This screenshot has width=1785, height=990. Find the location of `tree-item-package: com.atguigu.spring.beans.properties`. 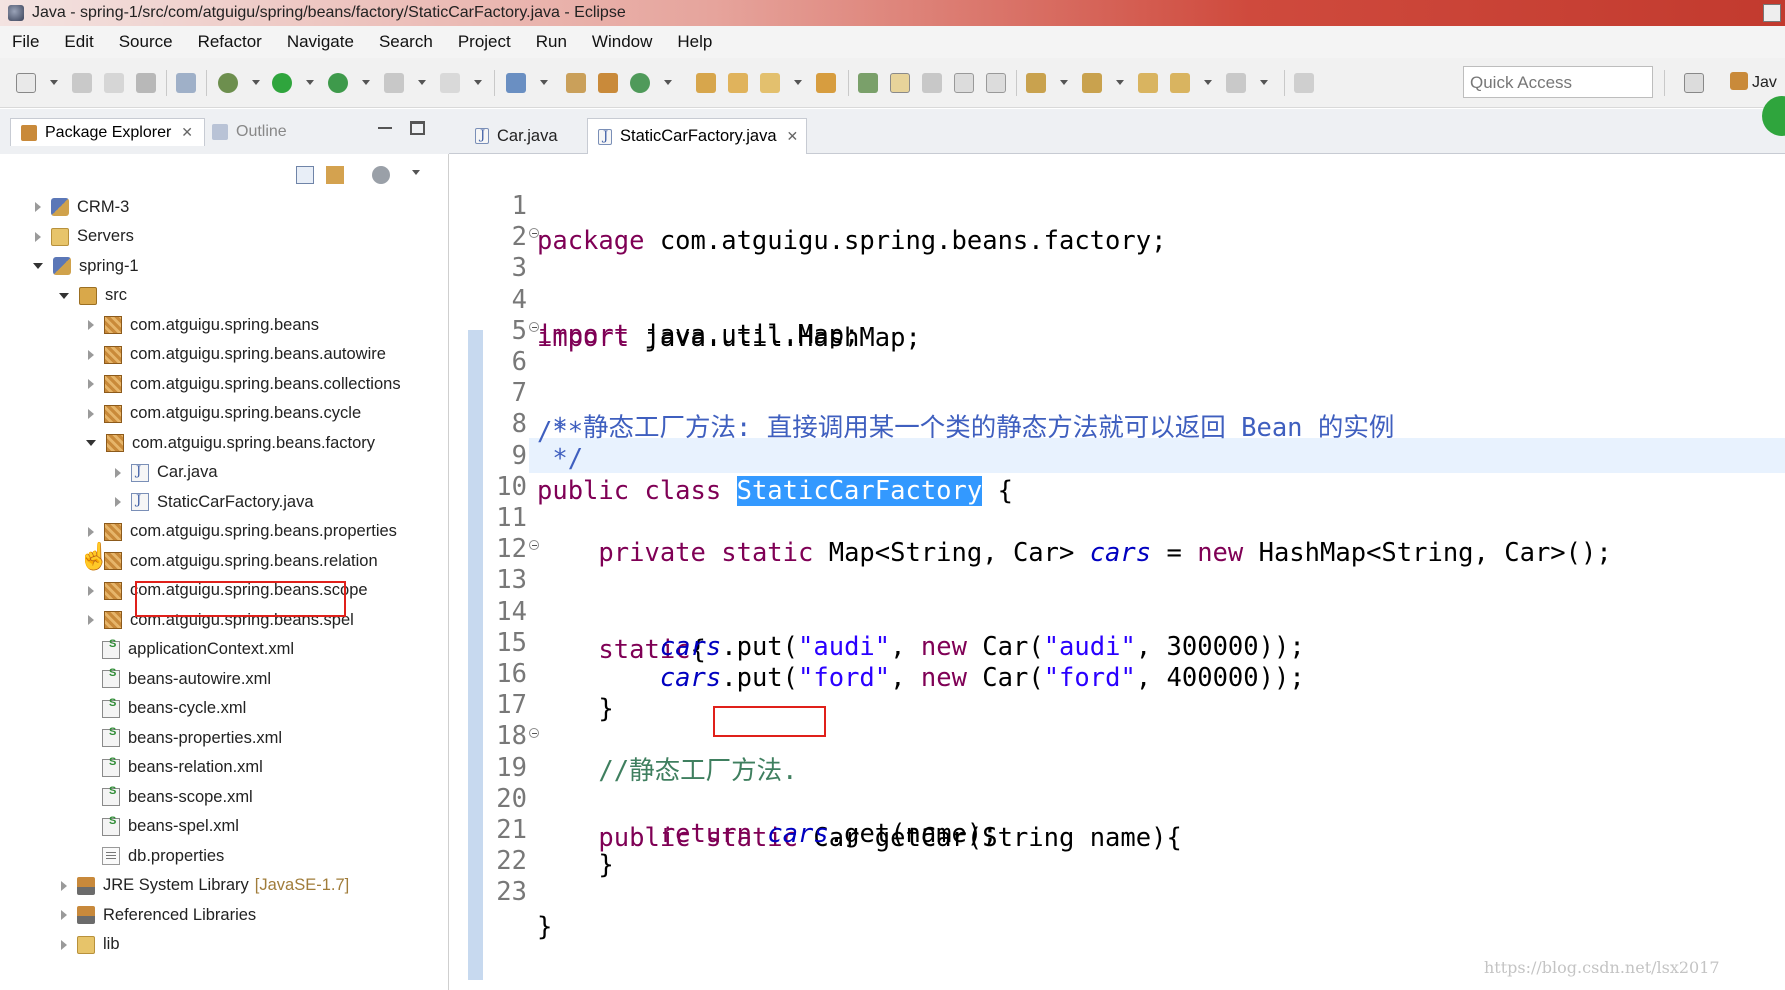

tree-item-package: com.atguigu.spring.beans.properties is located at coordinates (241, 532).